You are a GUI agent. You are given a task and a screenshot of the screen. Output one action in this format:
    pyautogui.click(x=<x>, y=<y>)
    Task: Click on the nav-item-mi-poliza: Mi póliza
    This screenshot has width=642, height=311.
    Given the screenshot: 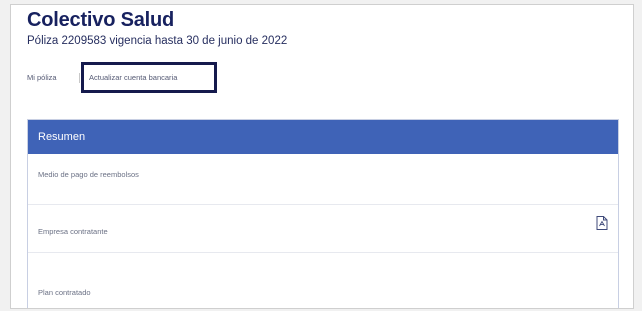 What is the action you would take?
    pyautogui.click(x=42, y=77)
    